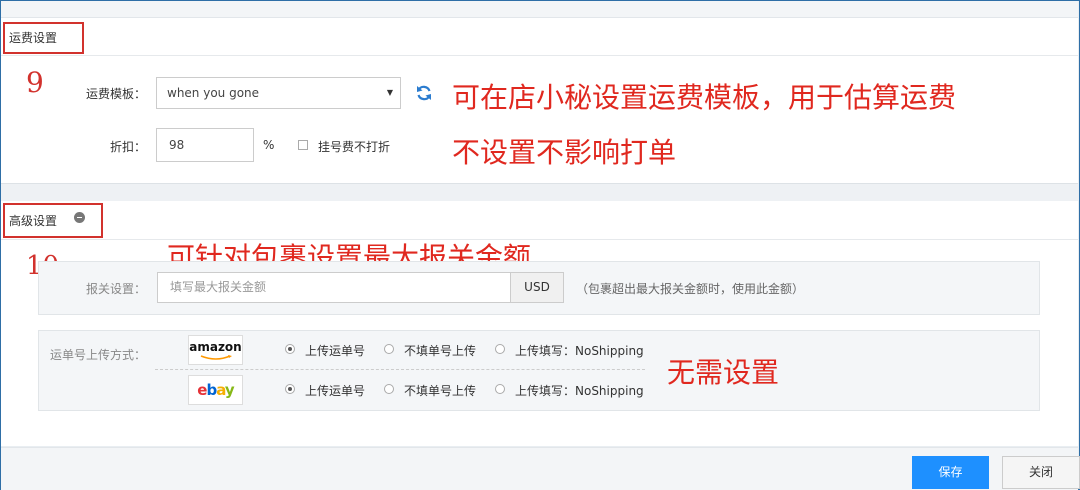  What do you see at coordinates (35, 82) in the screenshot?
I see `step-number-9: 9` at bounding box center [35, 82].